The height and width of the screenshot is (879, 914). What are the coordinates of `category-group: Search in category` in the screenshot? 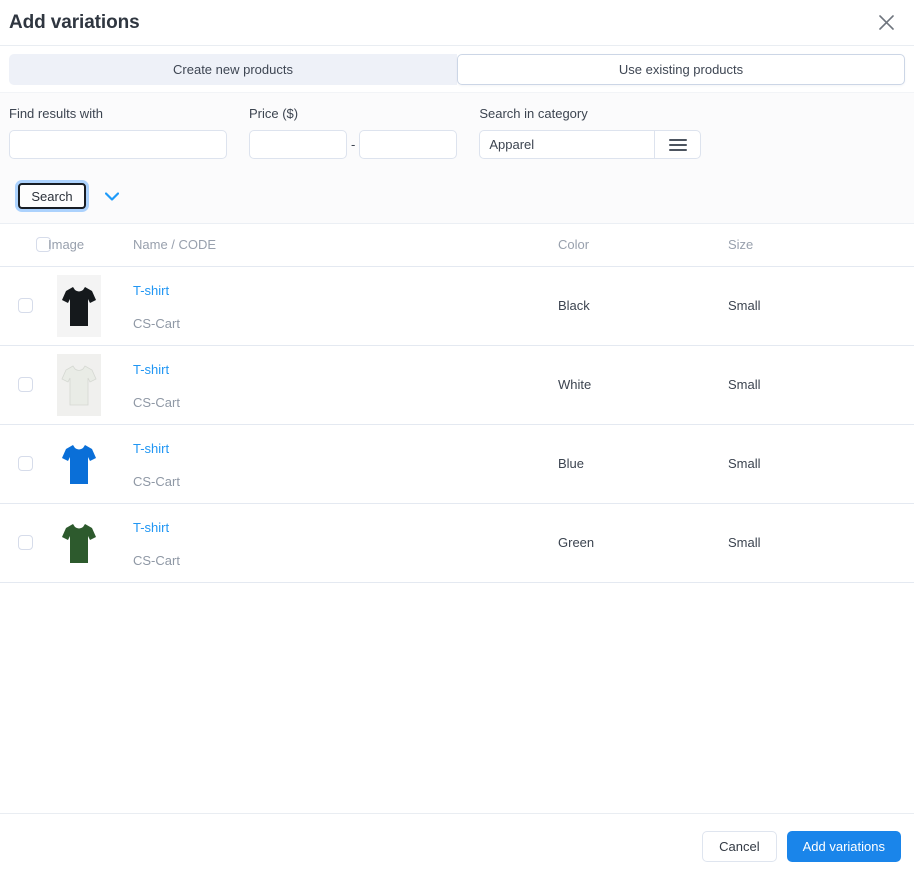 It's located at (590, 132).